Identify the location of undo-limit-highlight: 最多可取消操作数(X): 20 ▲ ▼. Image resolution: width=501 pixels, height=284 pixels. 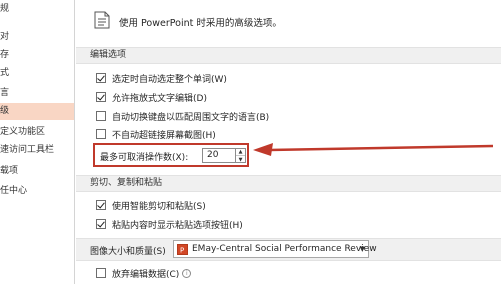
(171, 155).